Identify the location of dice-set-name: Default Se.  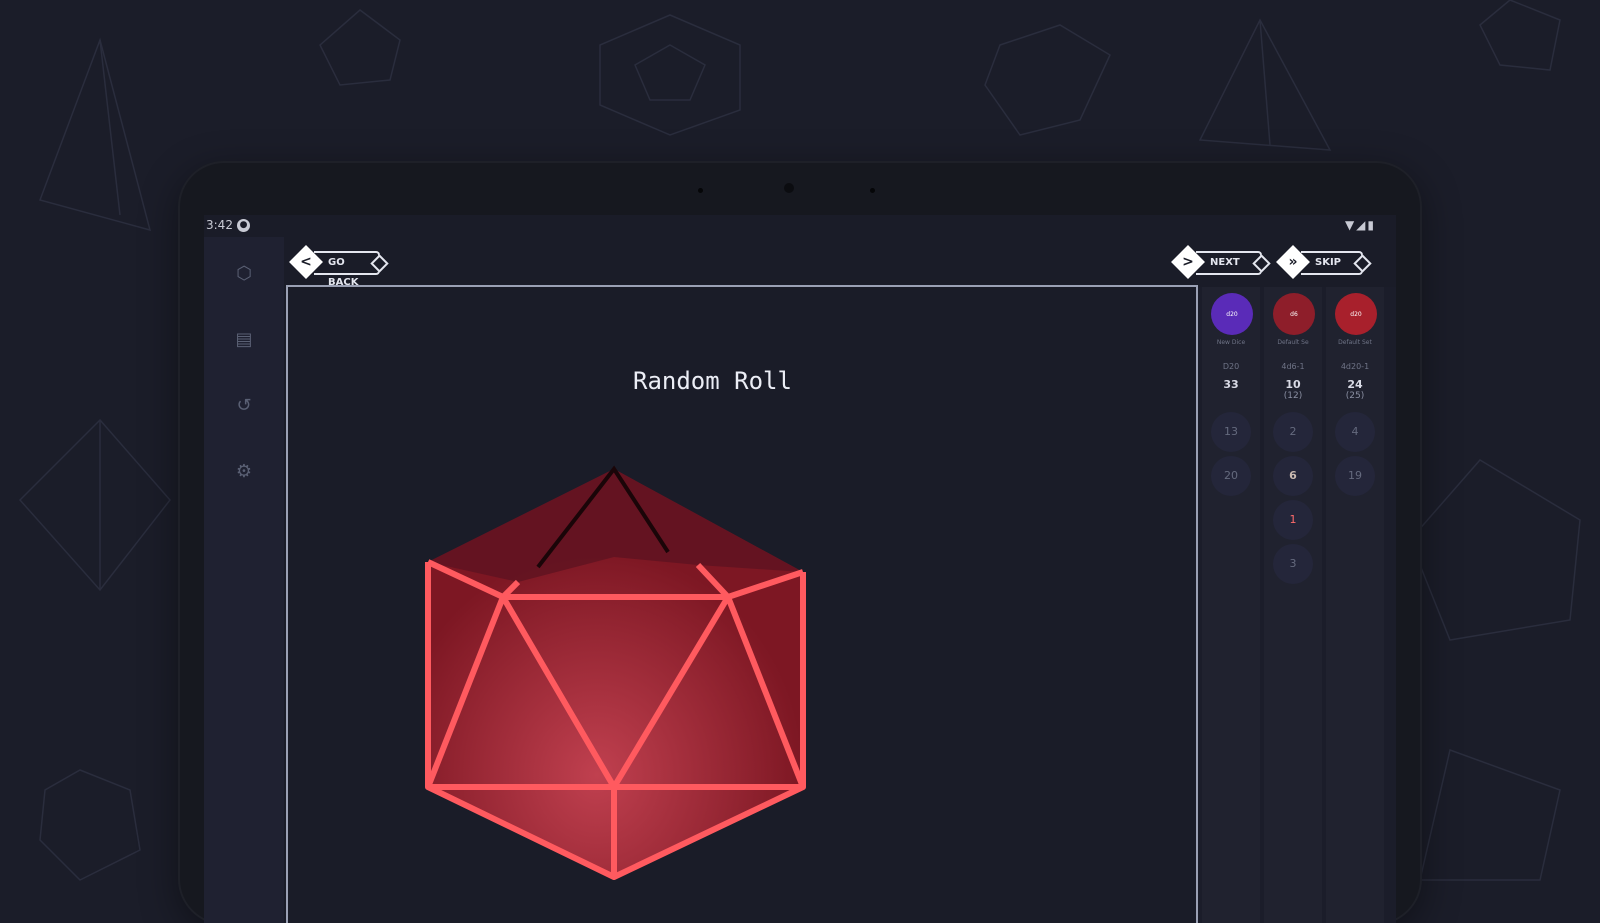
(1293, 342).